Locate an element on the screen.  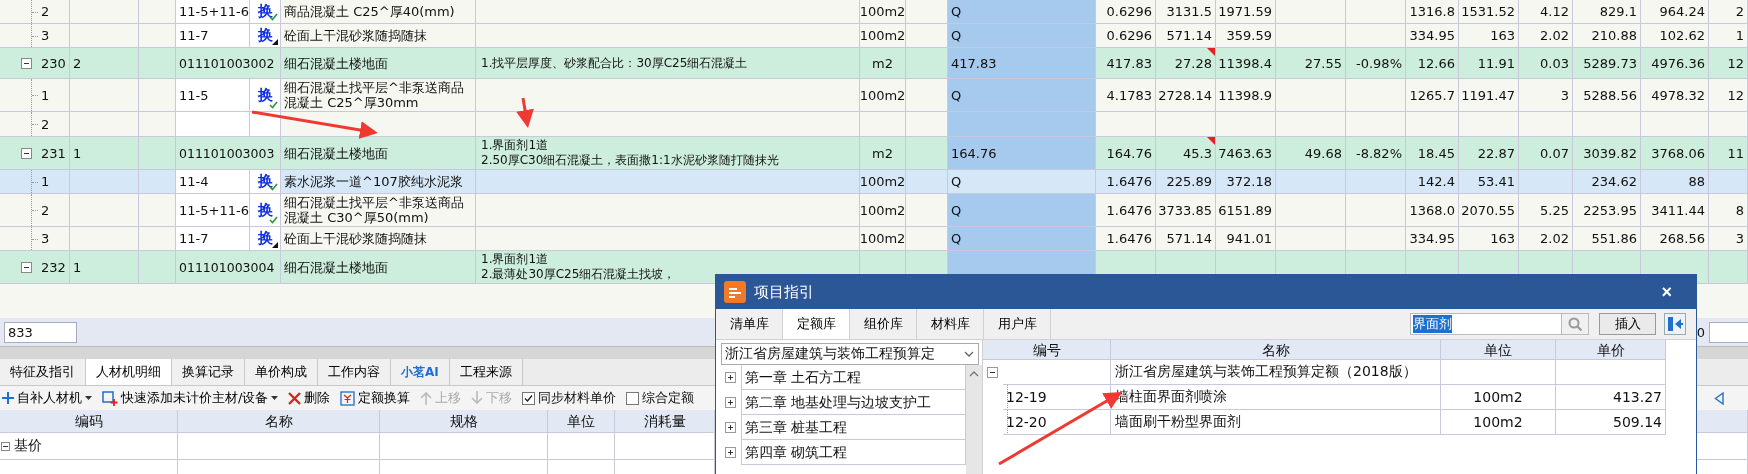
table-cell: 2.02 is located at coordinates (1554, 238).